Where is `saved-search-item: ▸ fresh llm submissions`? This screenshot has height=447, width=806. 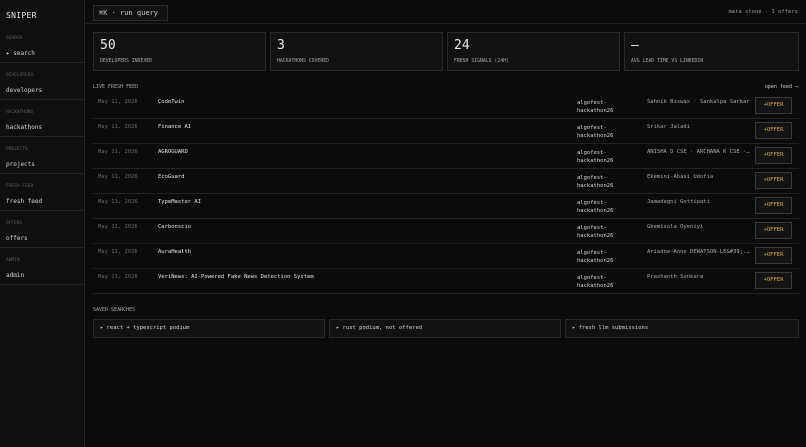
saved-search-item: ▸ fresh llm submissions is located at coordinates (682, 328).